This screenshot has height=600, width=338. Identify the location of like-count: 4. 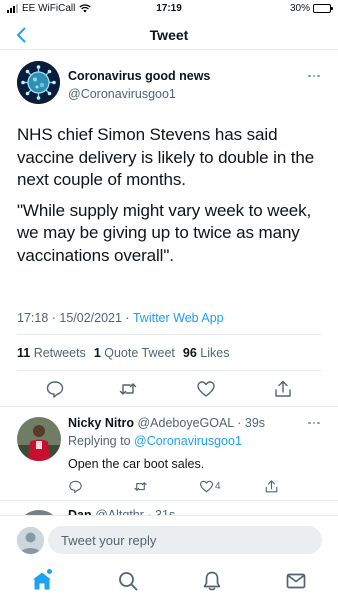
(218, 486).